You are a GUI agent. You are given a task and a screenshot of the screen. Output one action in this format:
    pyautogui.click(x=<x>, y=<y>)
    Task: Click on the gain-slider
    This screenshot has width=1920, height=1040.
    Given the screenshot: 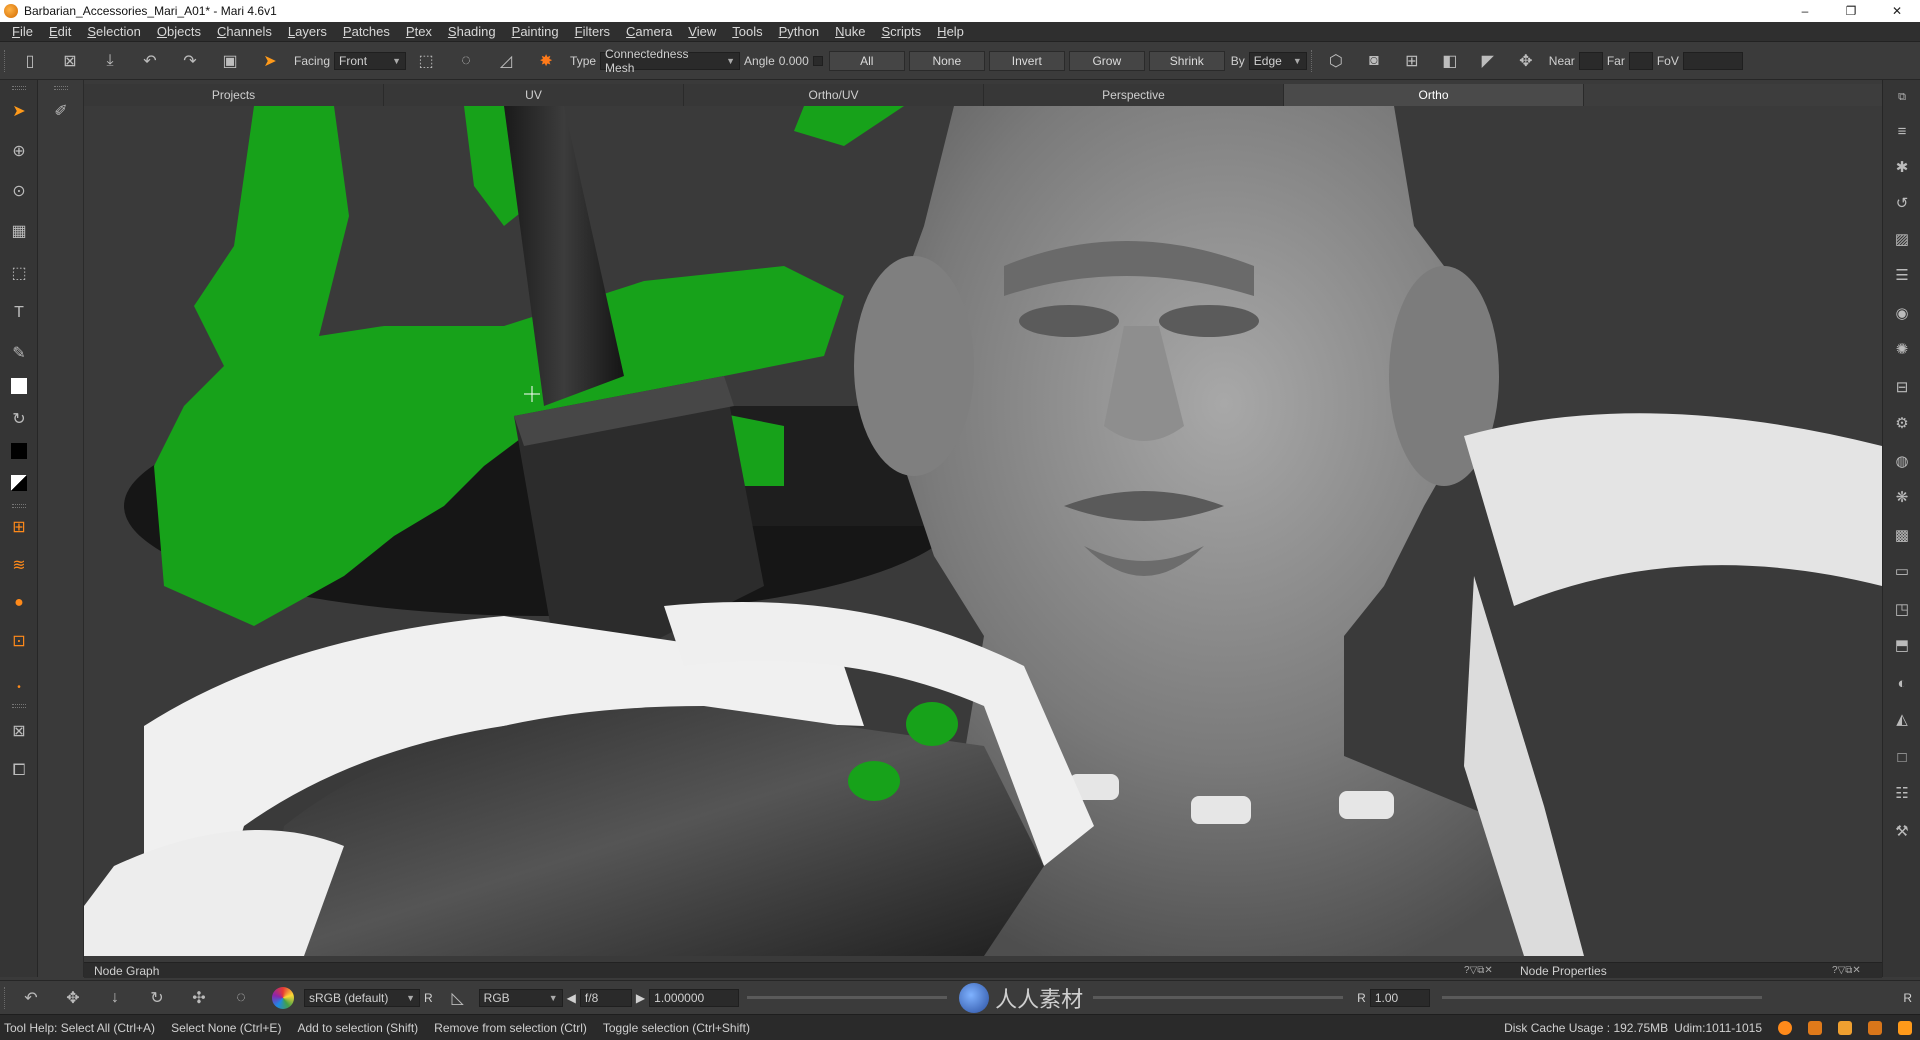 What is the action you would take?
    pyautogui.click(x=1601, y=997)
    